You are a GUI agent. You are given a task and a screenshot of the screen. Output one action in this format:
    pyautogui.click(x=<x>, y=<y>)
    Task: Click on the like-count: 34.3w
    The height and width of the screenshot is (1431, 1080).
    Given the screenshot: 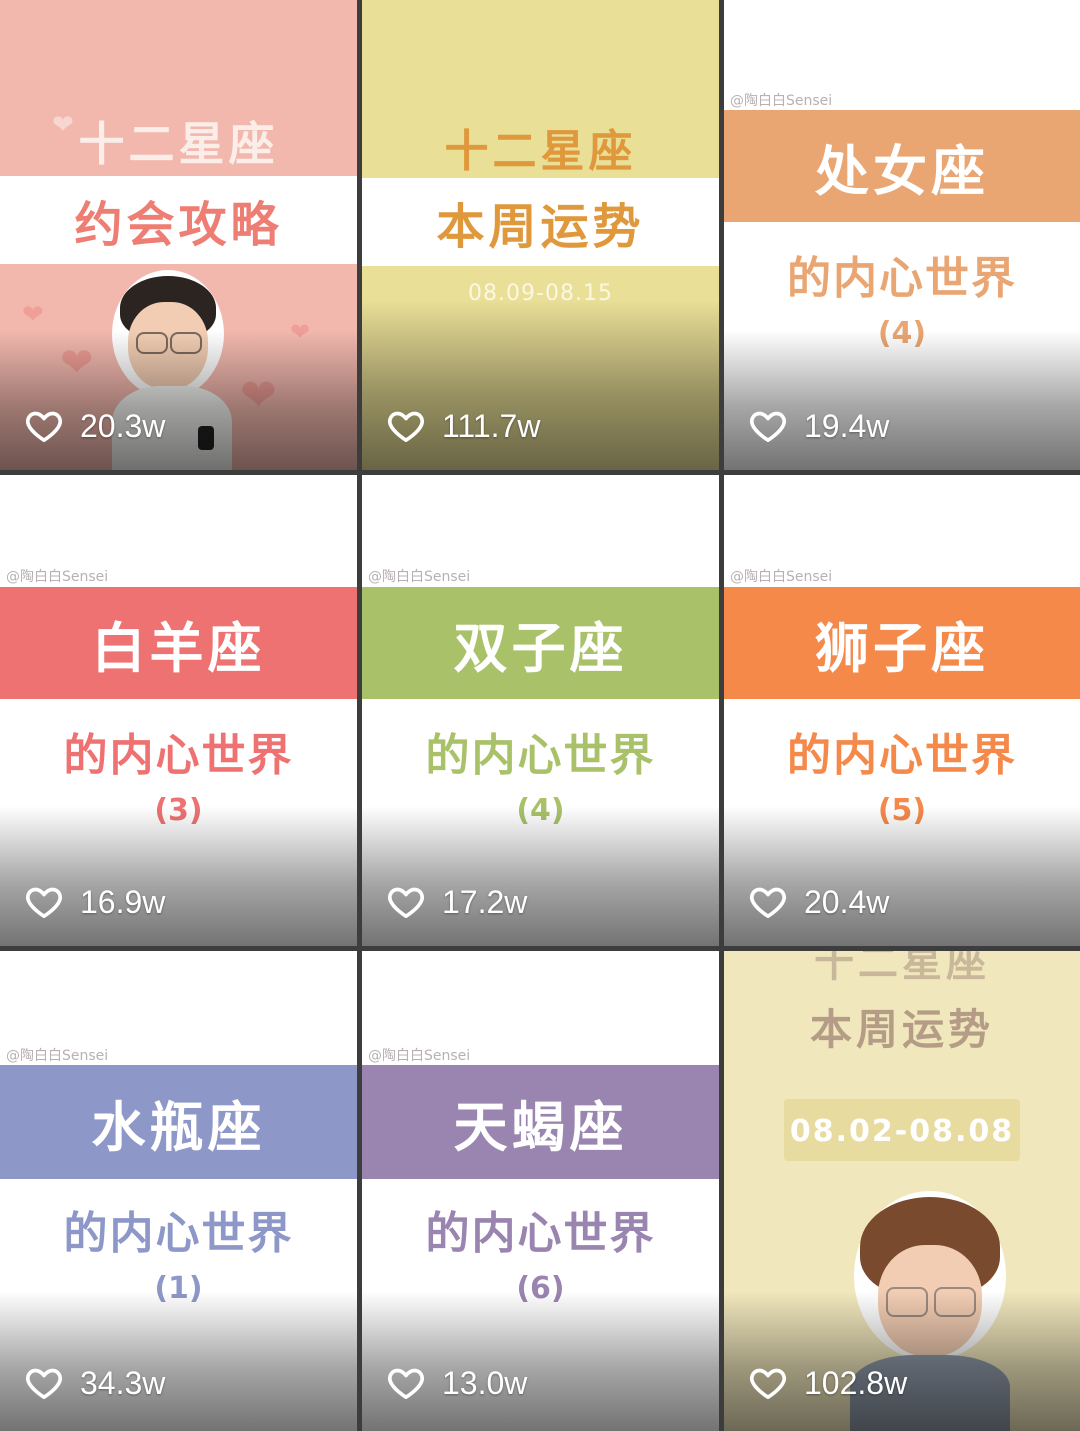 What is the action you would take?
    pyautogui.click(x=94, y=1383)
    